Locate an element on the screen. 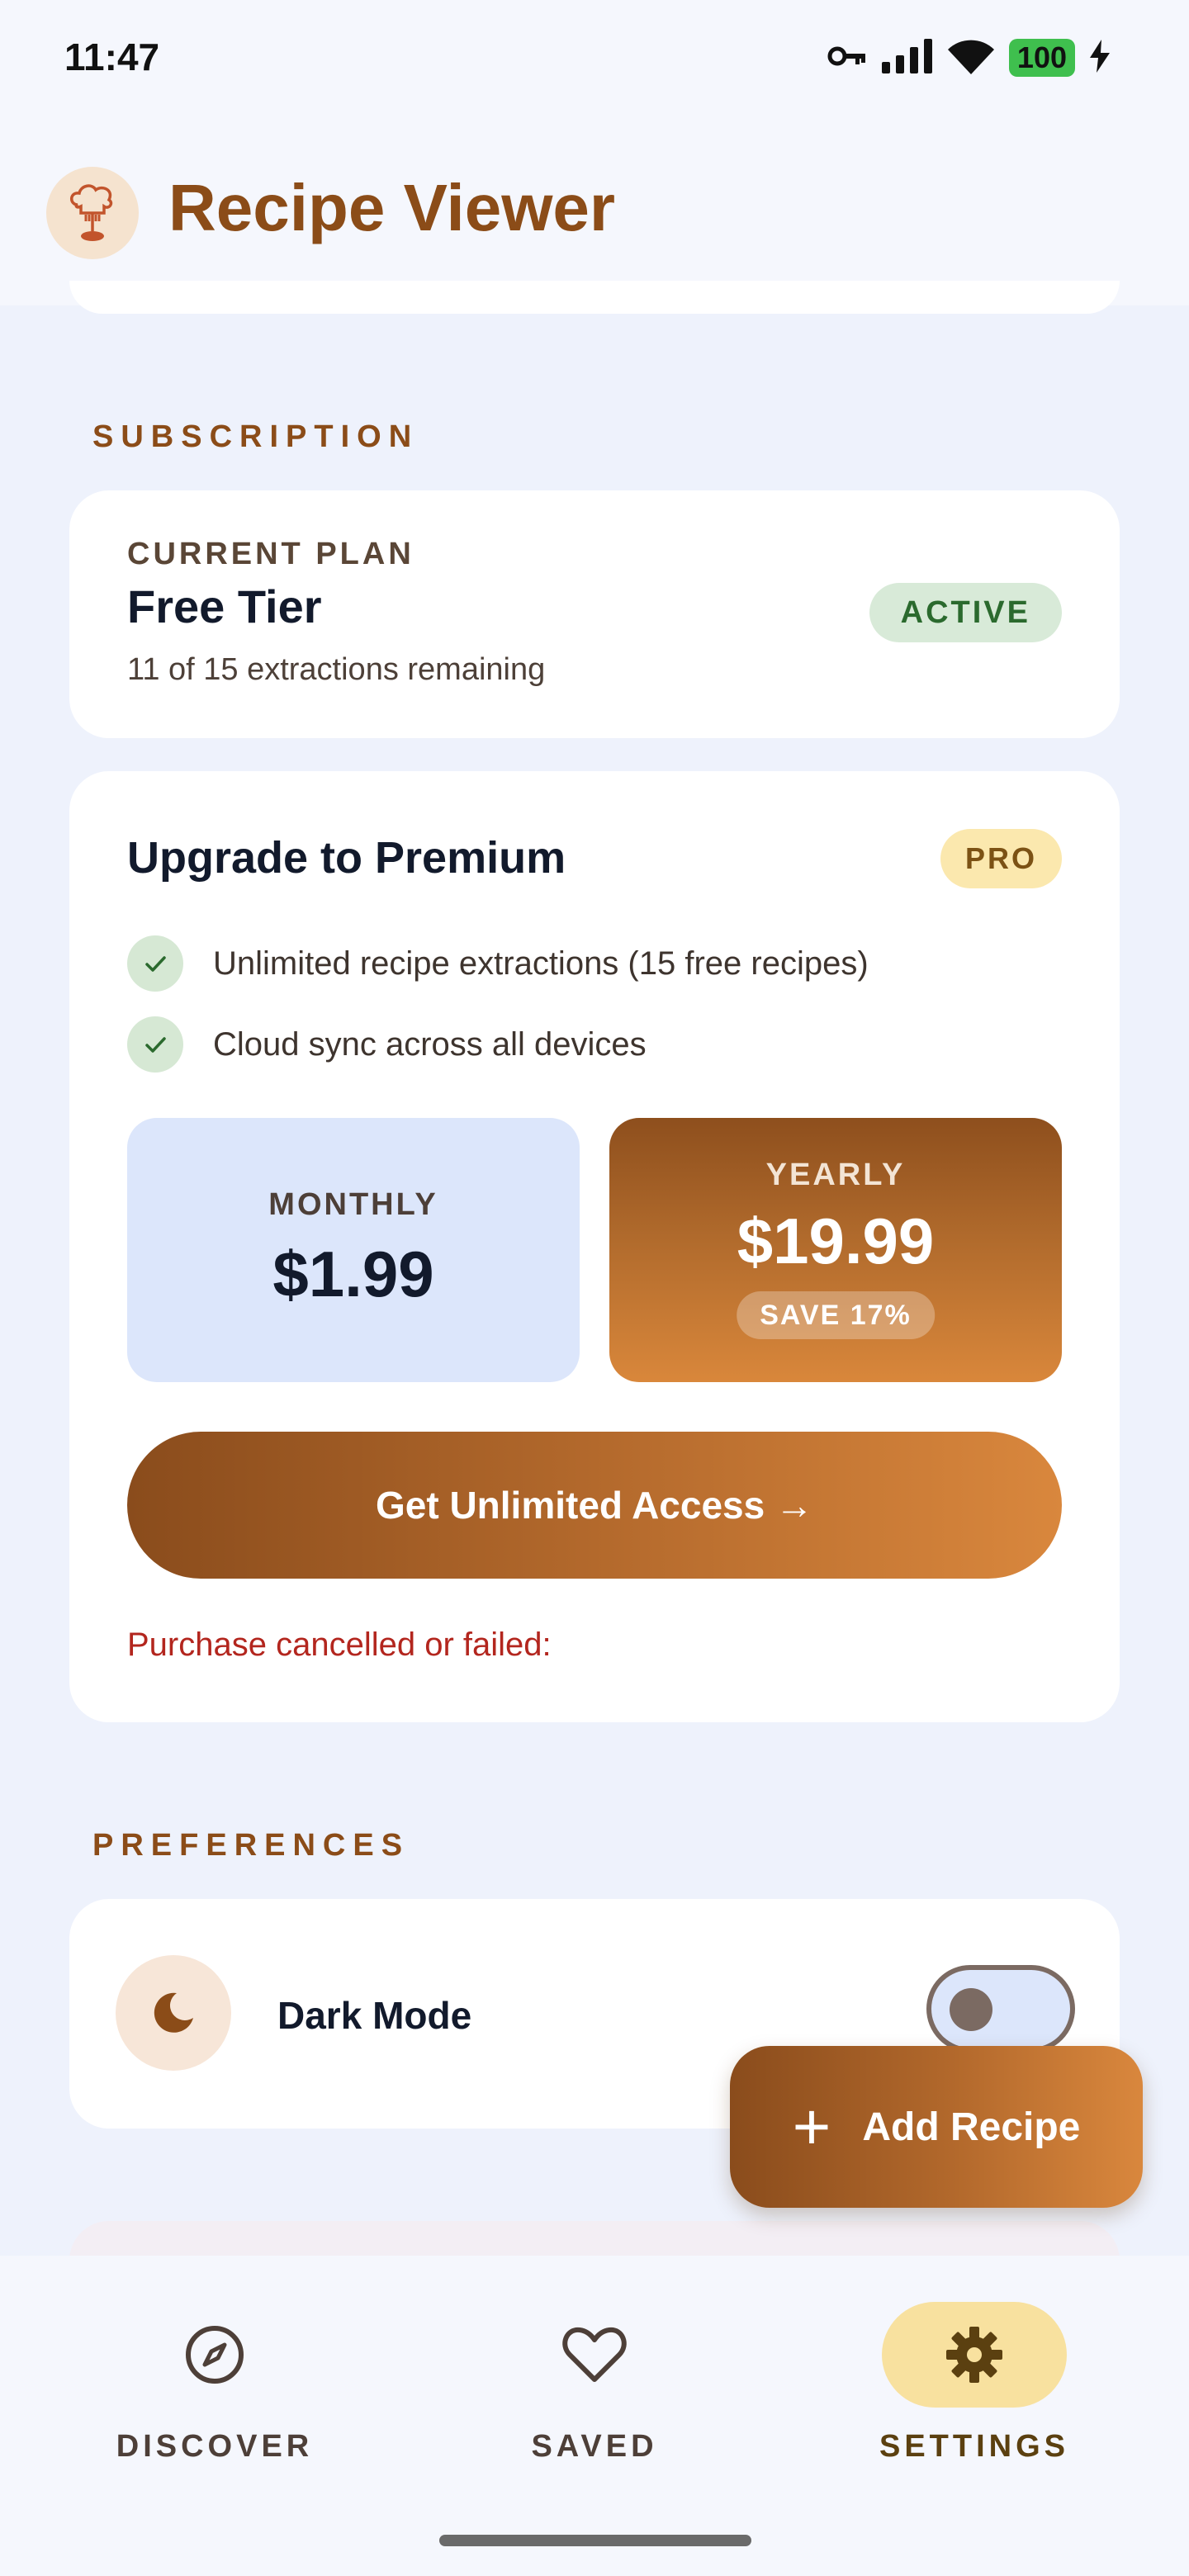 The width and height of the screenshot is (1189, 2576). moon-icon is located at coordinates (173, 2013).